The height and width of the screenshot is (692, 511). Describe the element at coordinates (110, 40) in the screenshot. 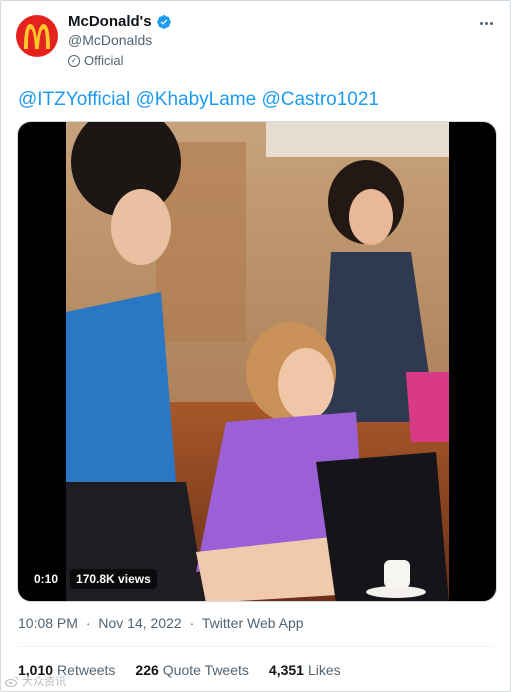

I see `account-handle: @McDonalds` at that location.